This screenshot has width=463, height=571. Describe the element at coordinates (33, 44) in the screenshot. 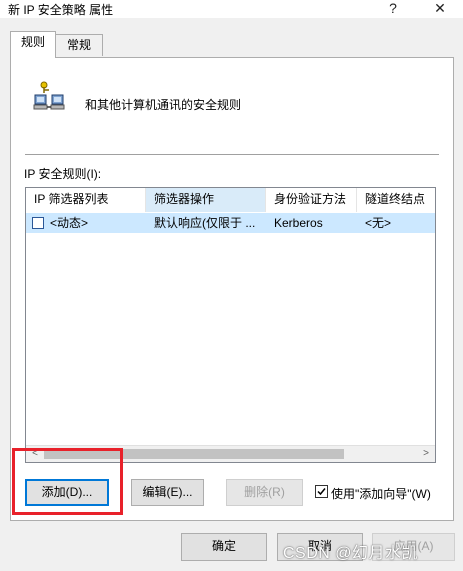

I see `tab-rules: 规则` at that location.